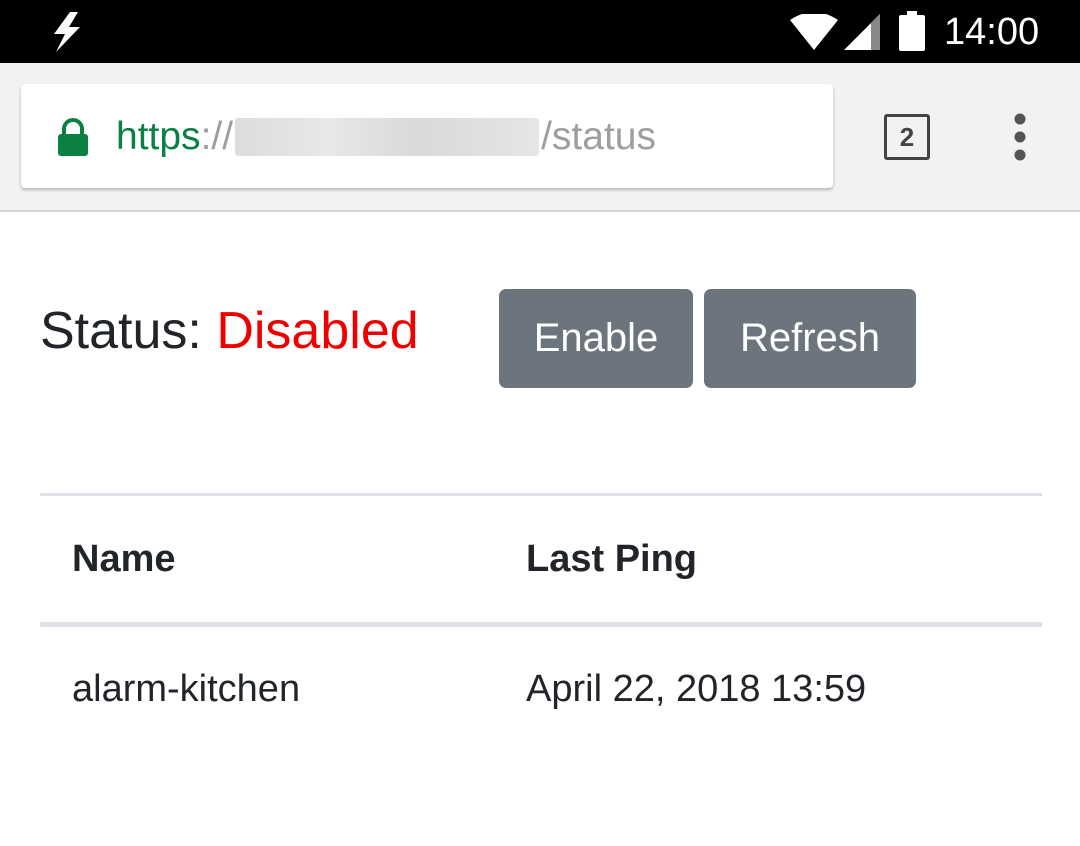 The height and width of the screenshot is (846, 1080). I want to click on url-text: https:// /status, so click(386, 137).